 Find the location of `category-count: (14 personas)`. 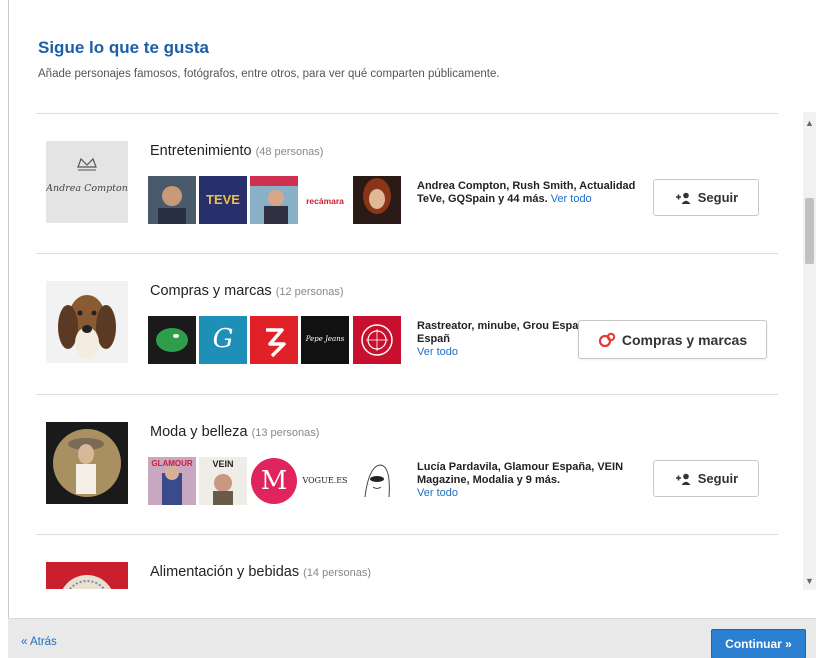

category-count: (14 personas) is located at coordinates (337, 573).